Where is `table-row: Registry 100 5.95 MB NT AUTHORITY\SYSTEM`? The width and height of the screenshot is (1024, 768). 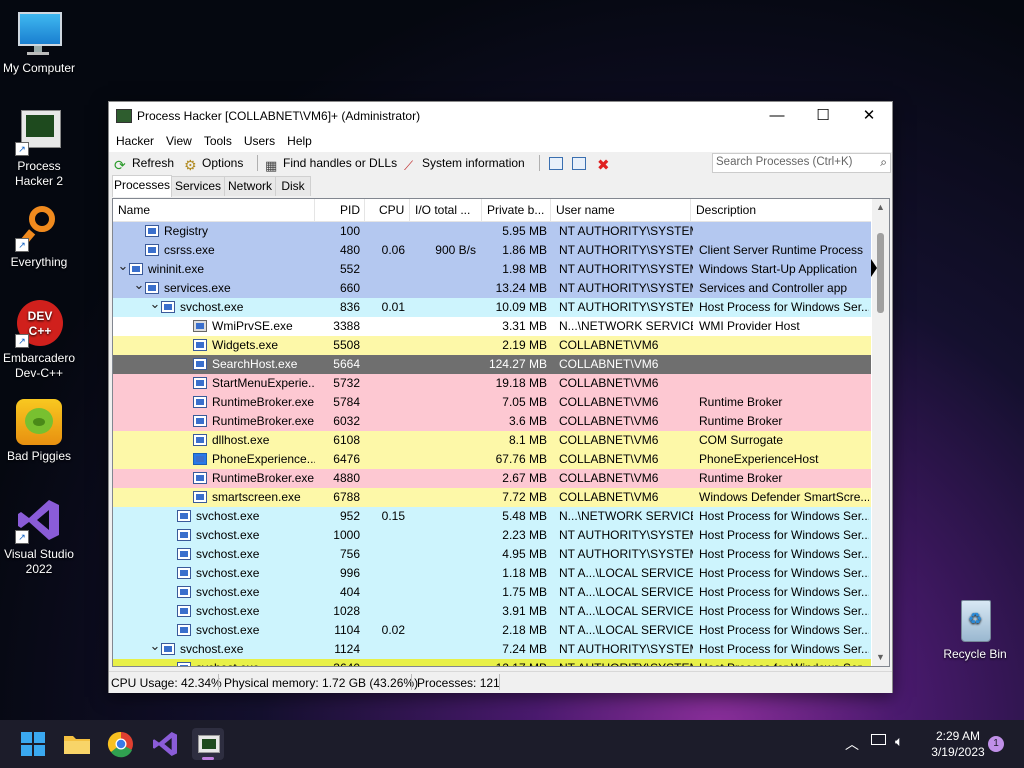 table-row: Registry 100 5.95 MB NT AUTHORITY\SYSTEM is located at coordinates (492, 231).